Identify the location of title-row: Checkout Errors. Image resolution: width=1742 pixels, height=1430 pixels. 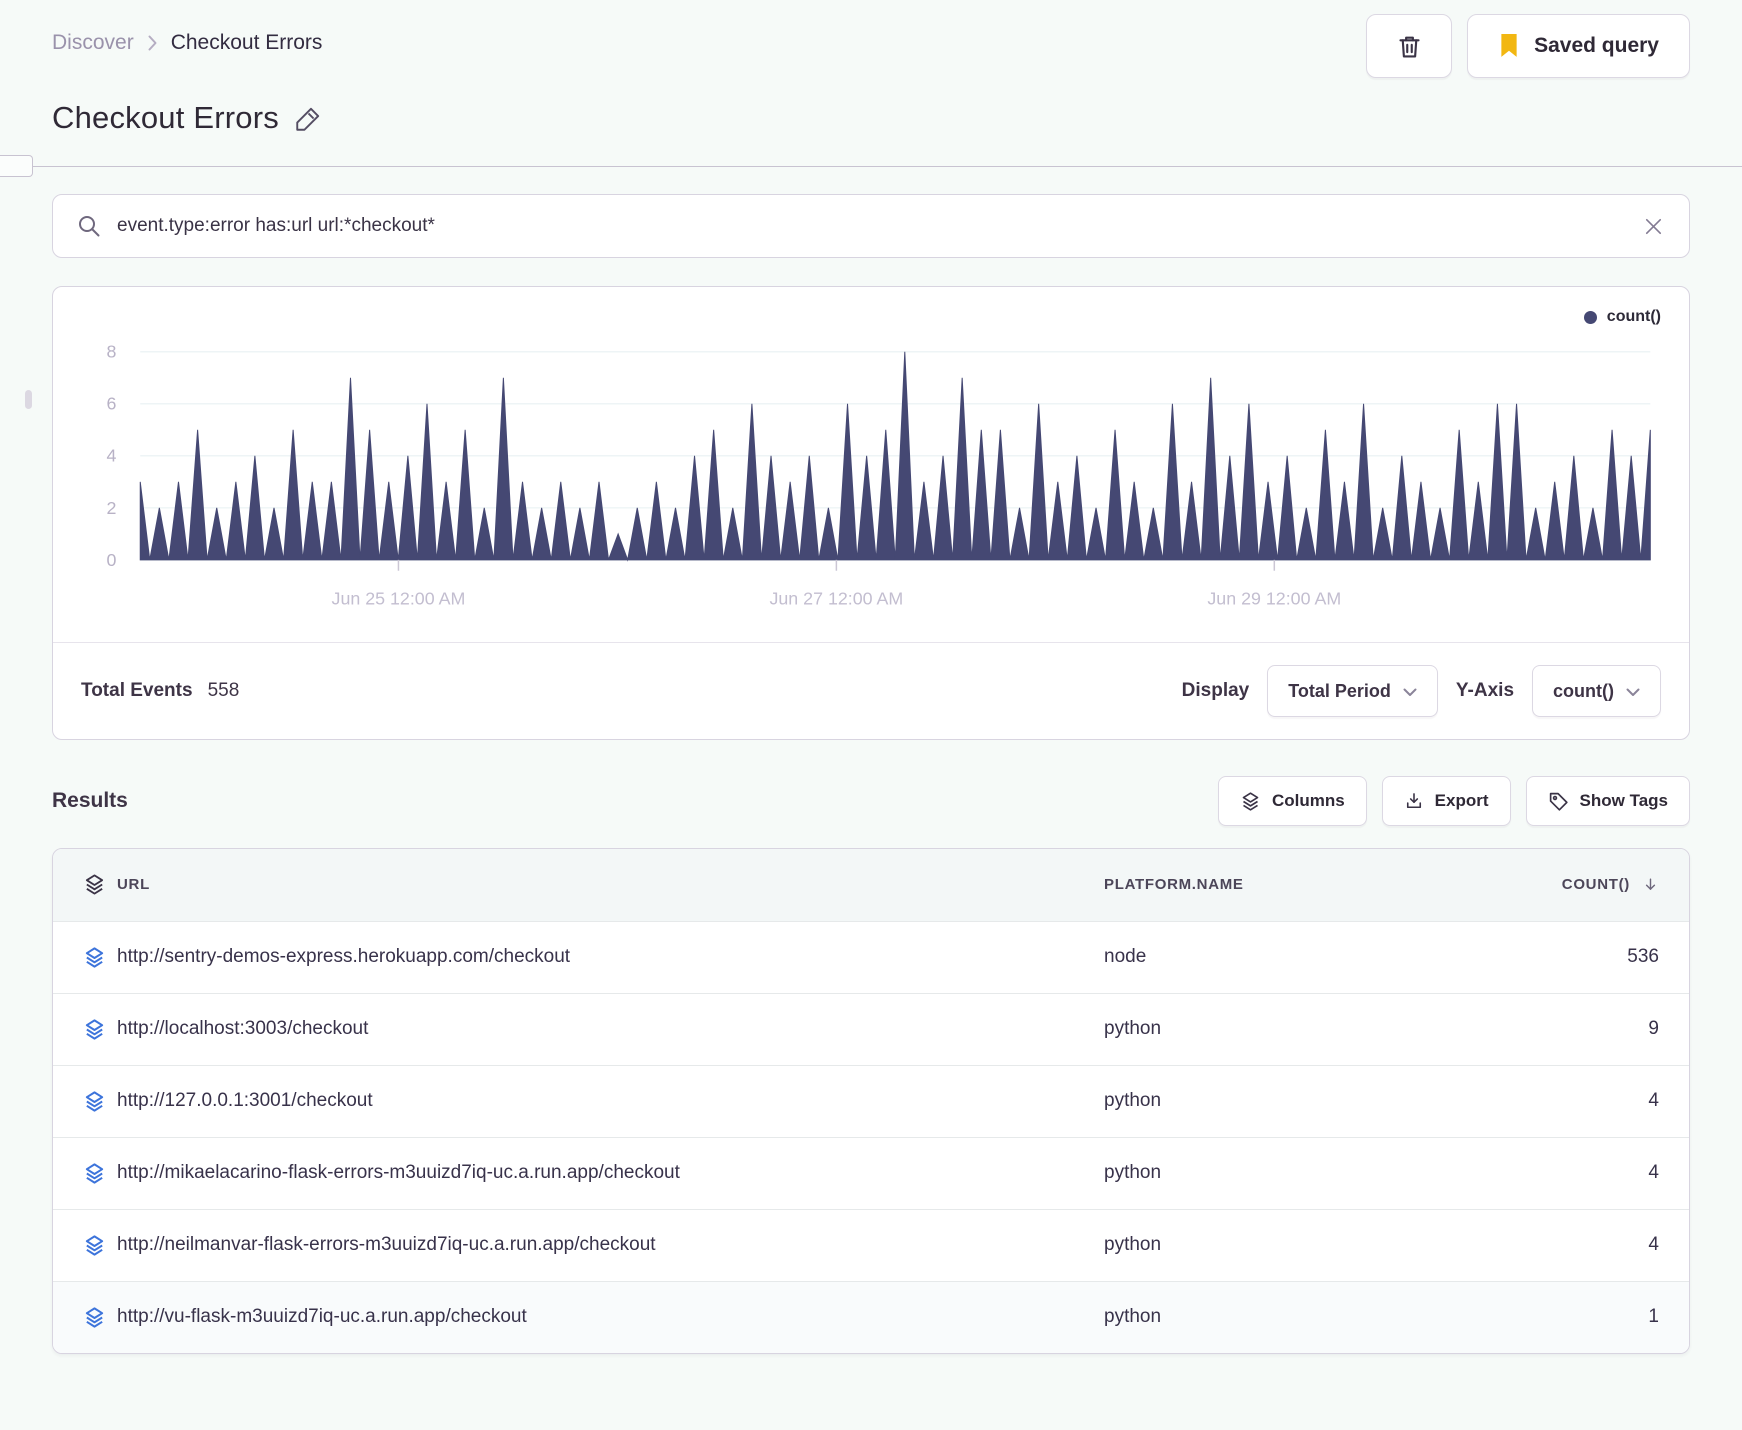
(871, 118).